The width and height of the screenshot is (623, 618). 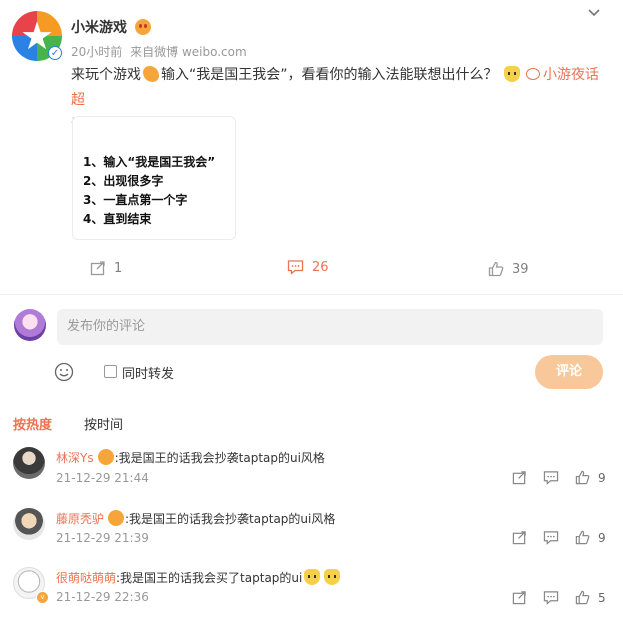 I want to click on commenter-name: 林深Ys, so click(x=75, y=458).